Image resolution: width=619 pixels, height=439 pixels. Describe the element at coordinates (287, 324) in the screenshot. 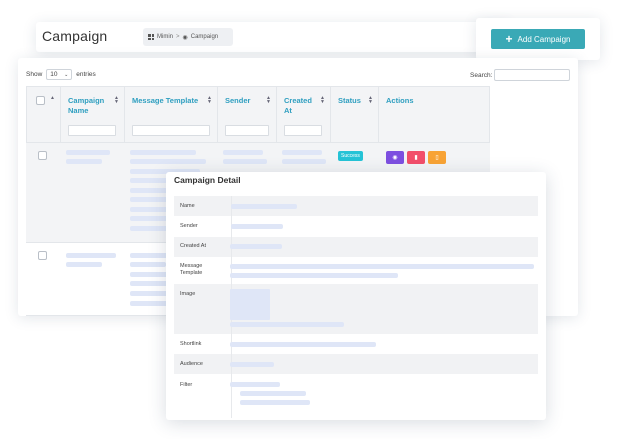

I see `image-caption-placeholder` at that location.